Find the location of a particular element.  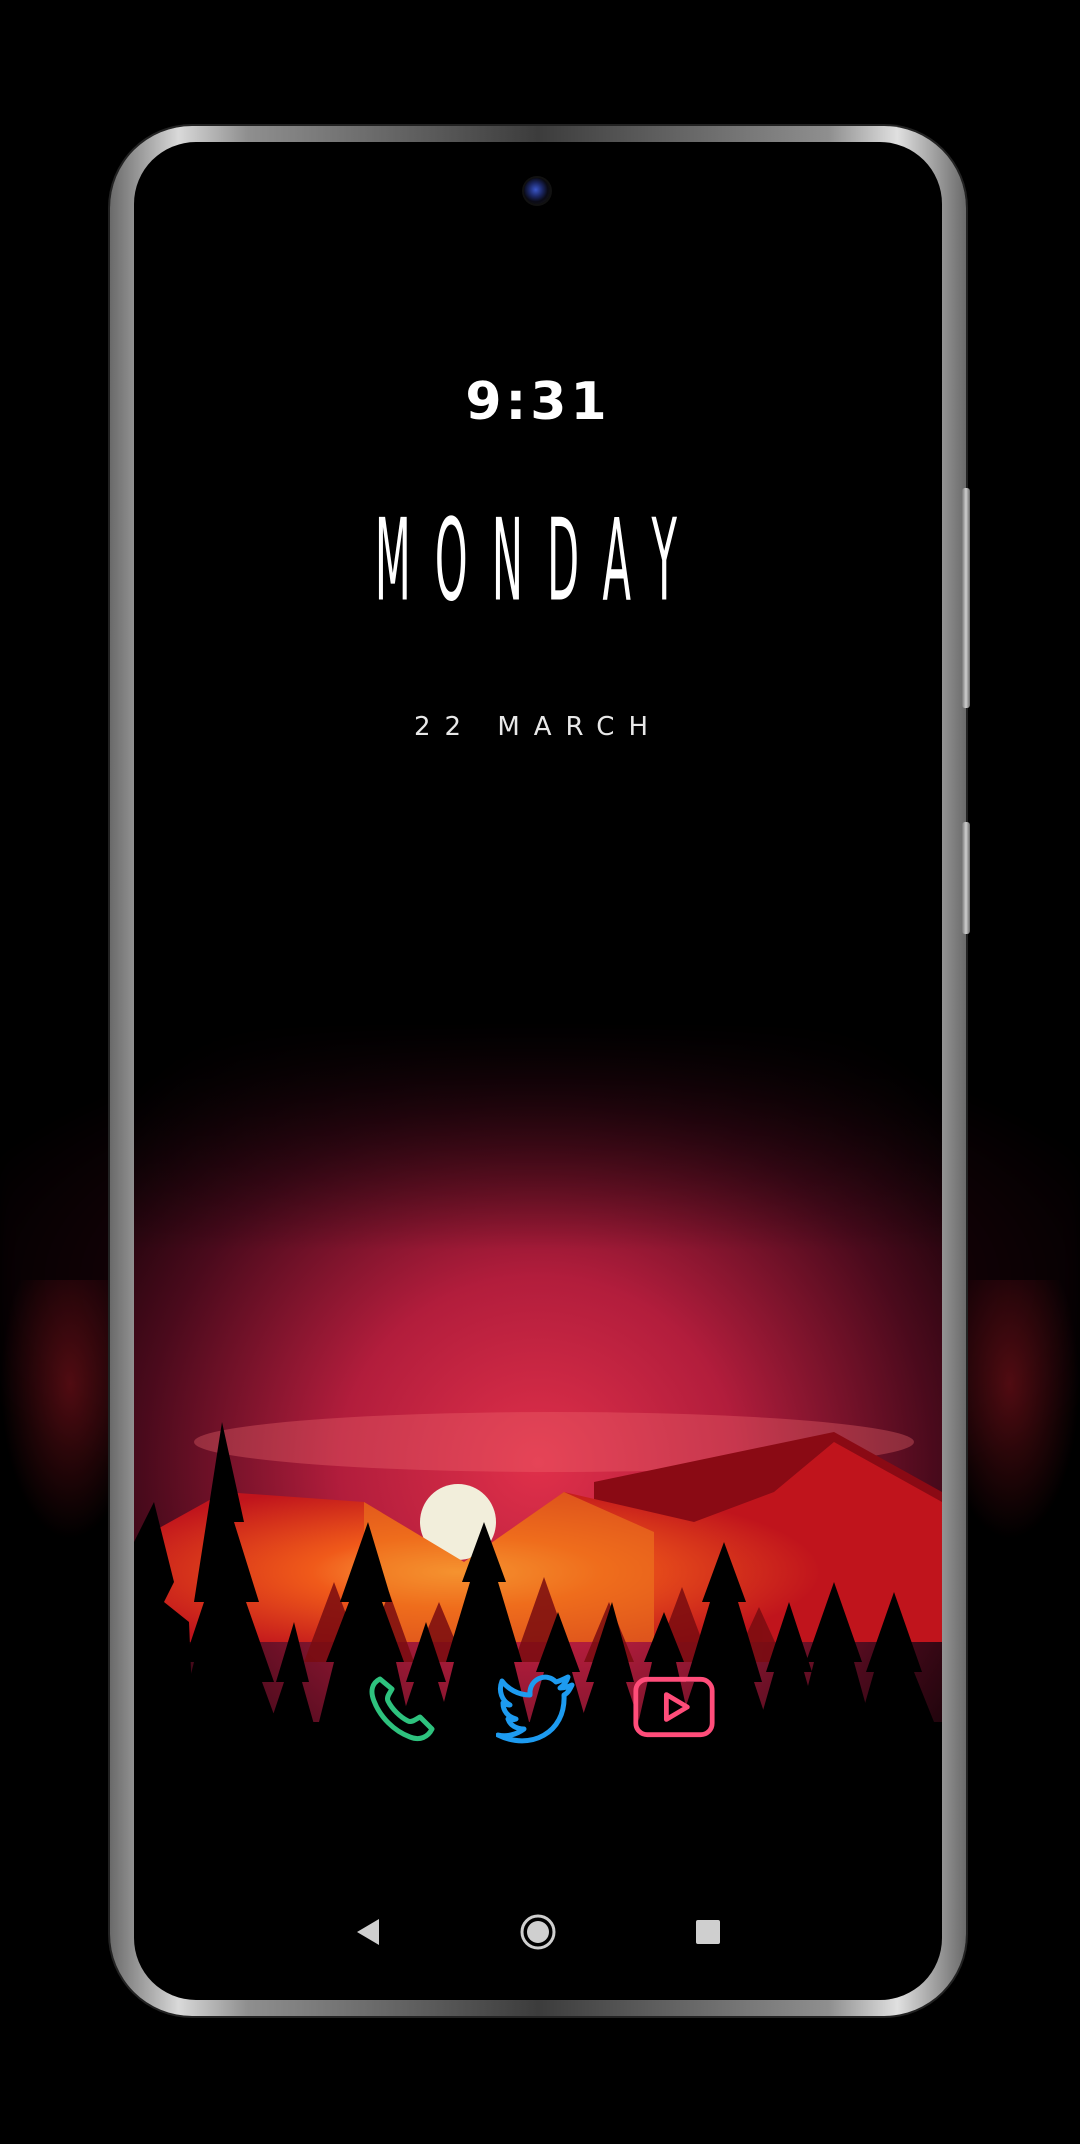

twitter-app is located at coordinates (538, 1707).